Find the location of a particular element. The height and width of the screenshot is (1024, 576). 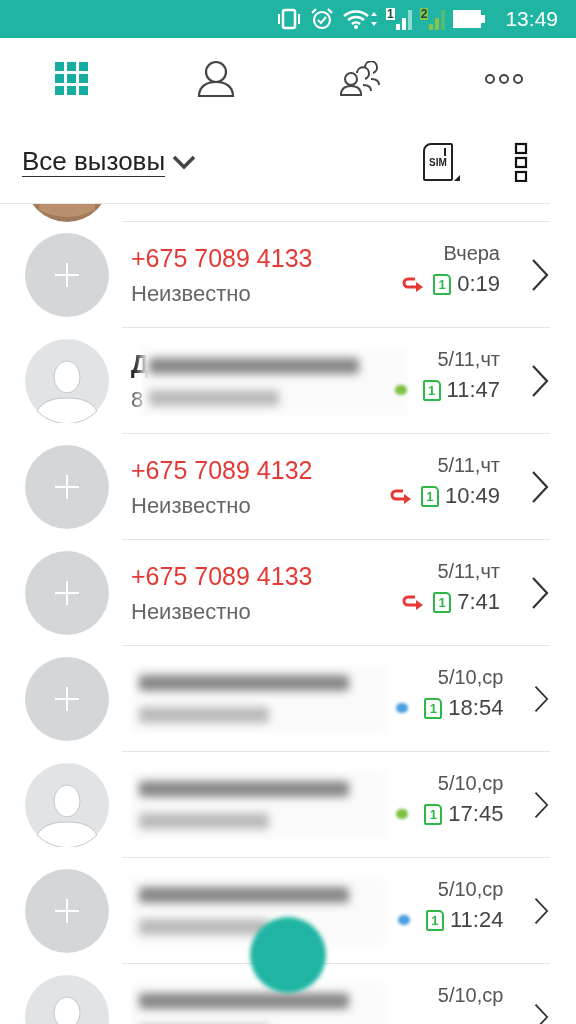

group-icon is located at coordinates (360, 79).